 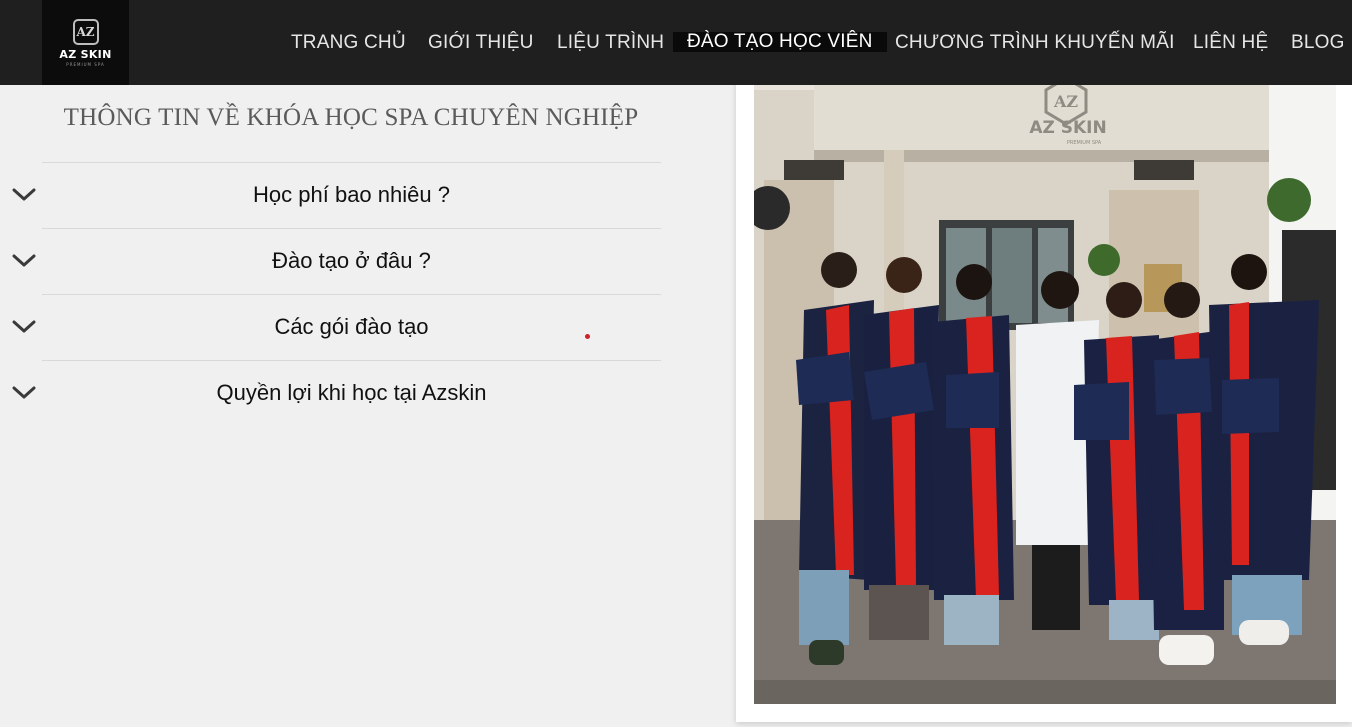 I want to click on accordion-label: Các gói đào tạo, so click(x=351, y=327).